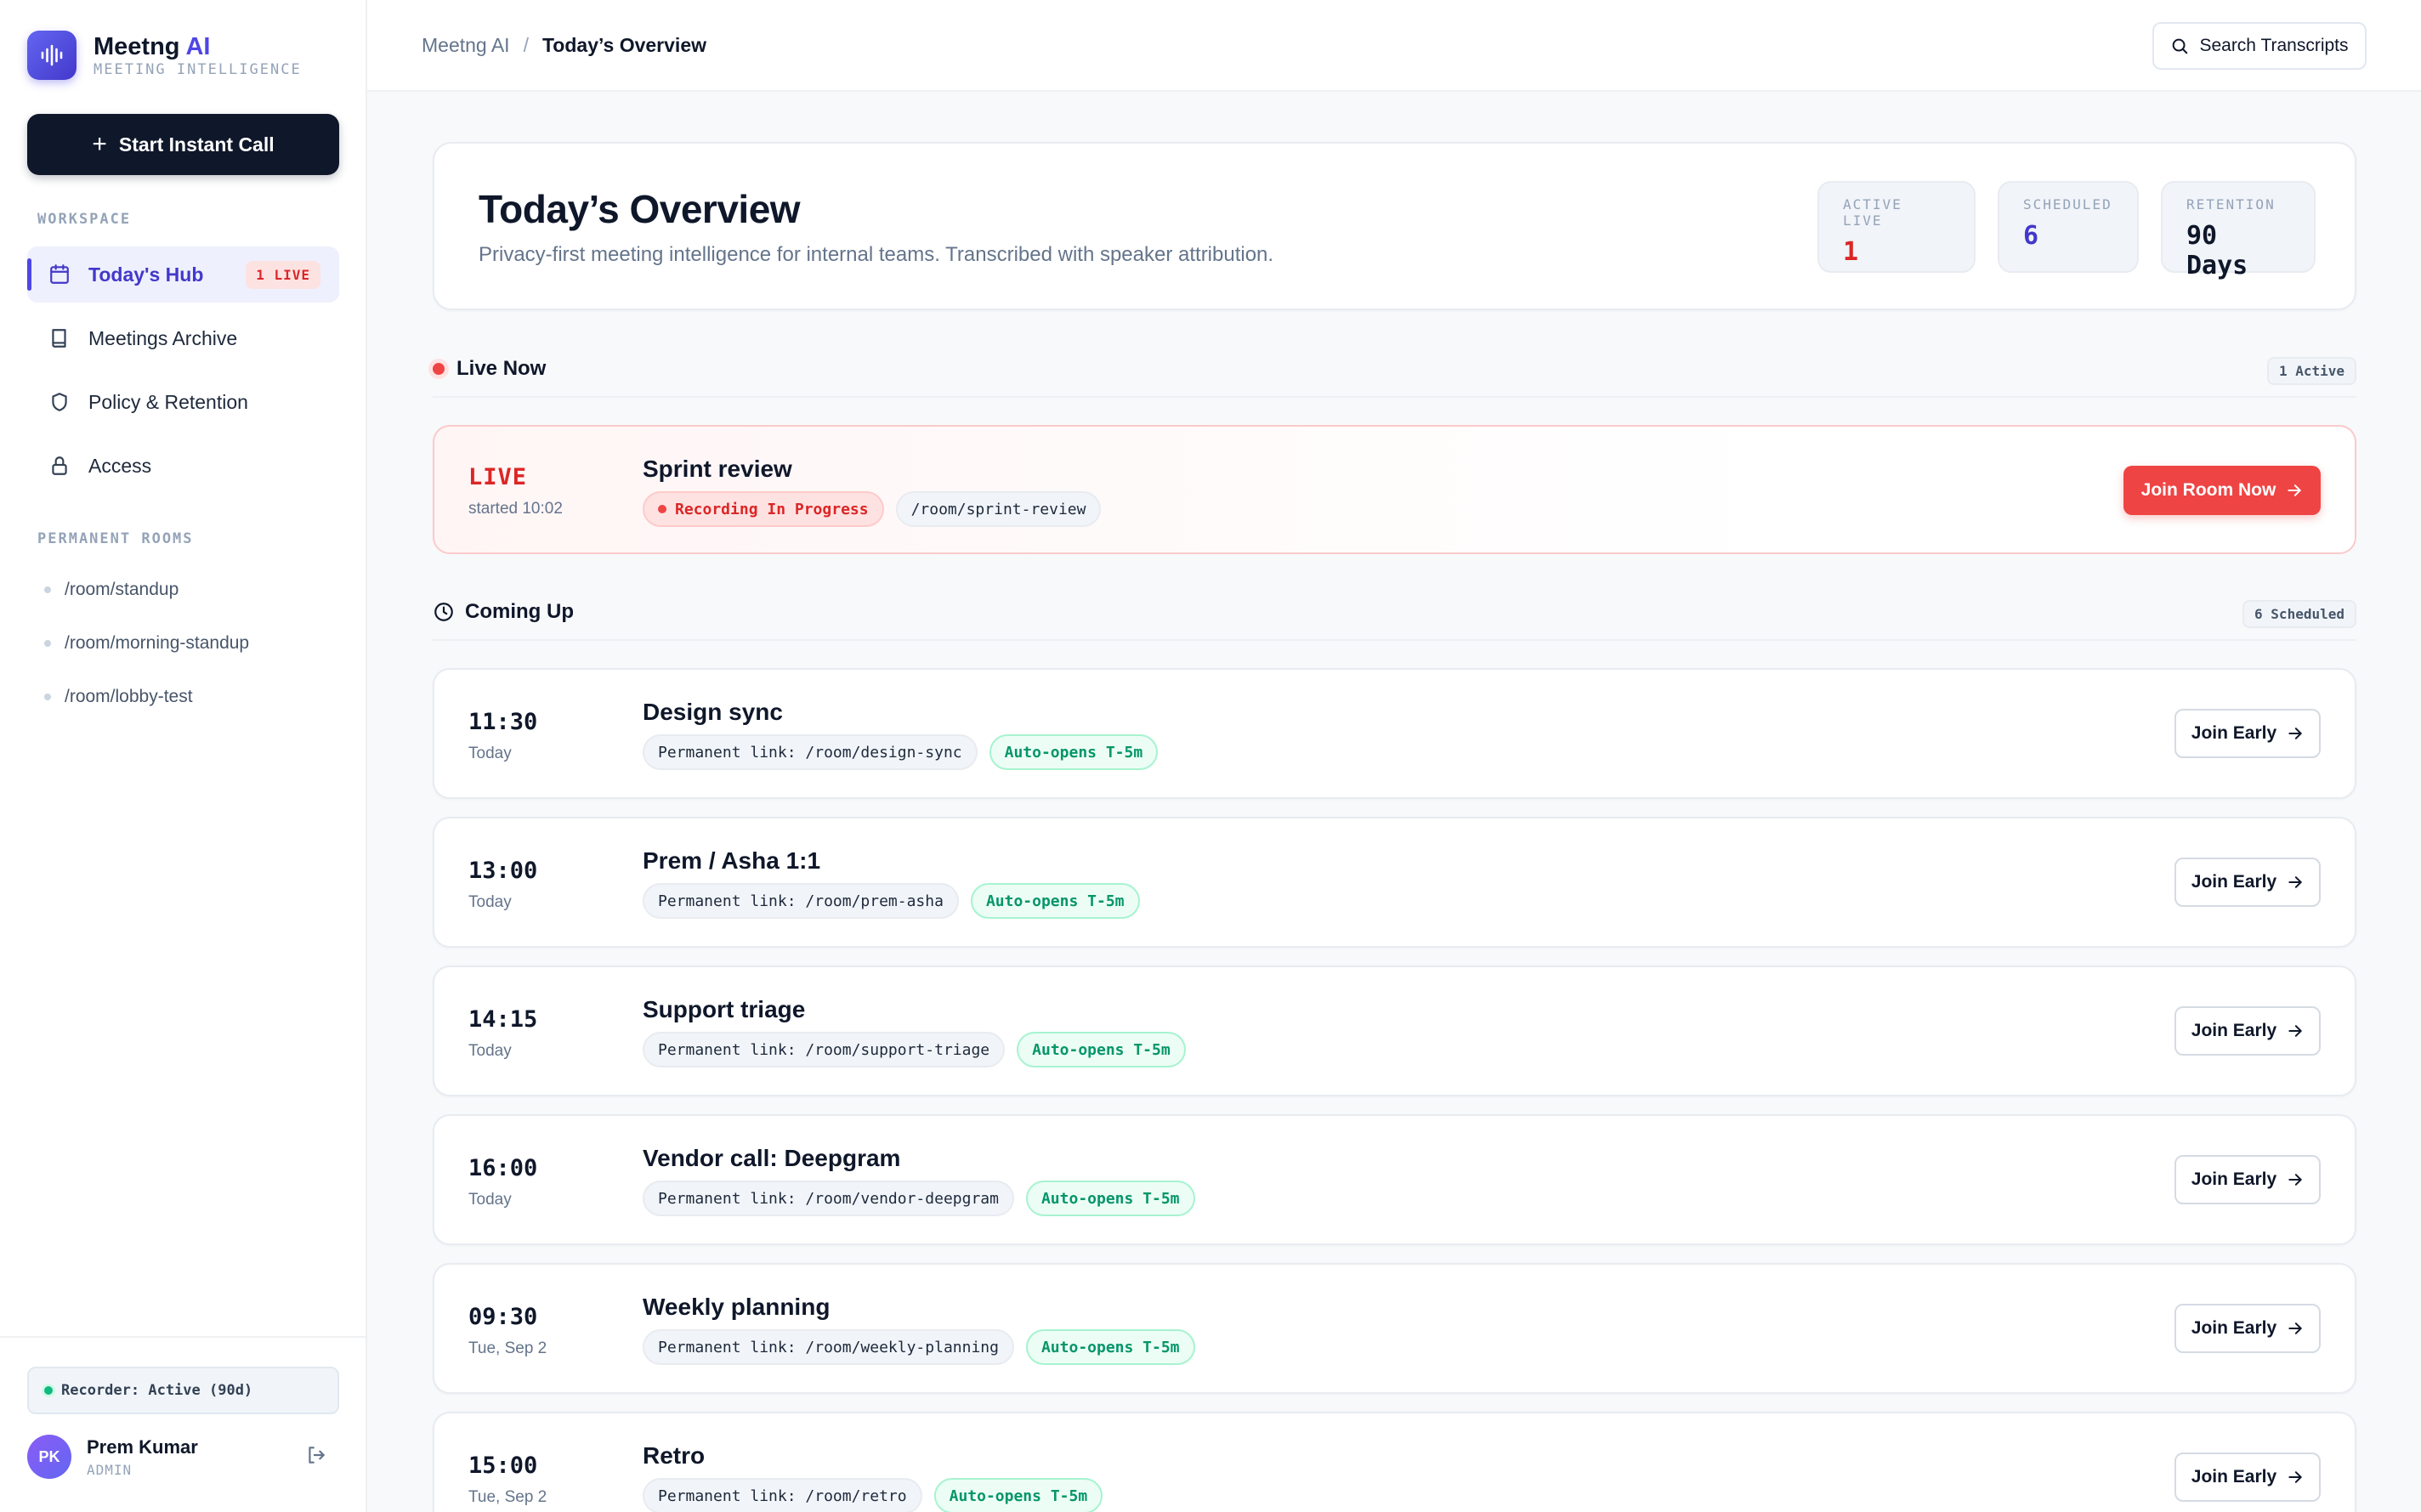 This screenshot has height=1512, width=2421. I want to click on live-tag: LIVE, so click(498, 477).